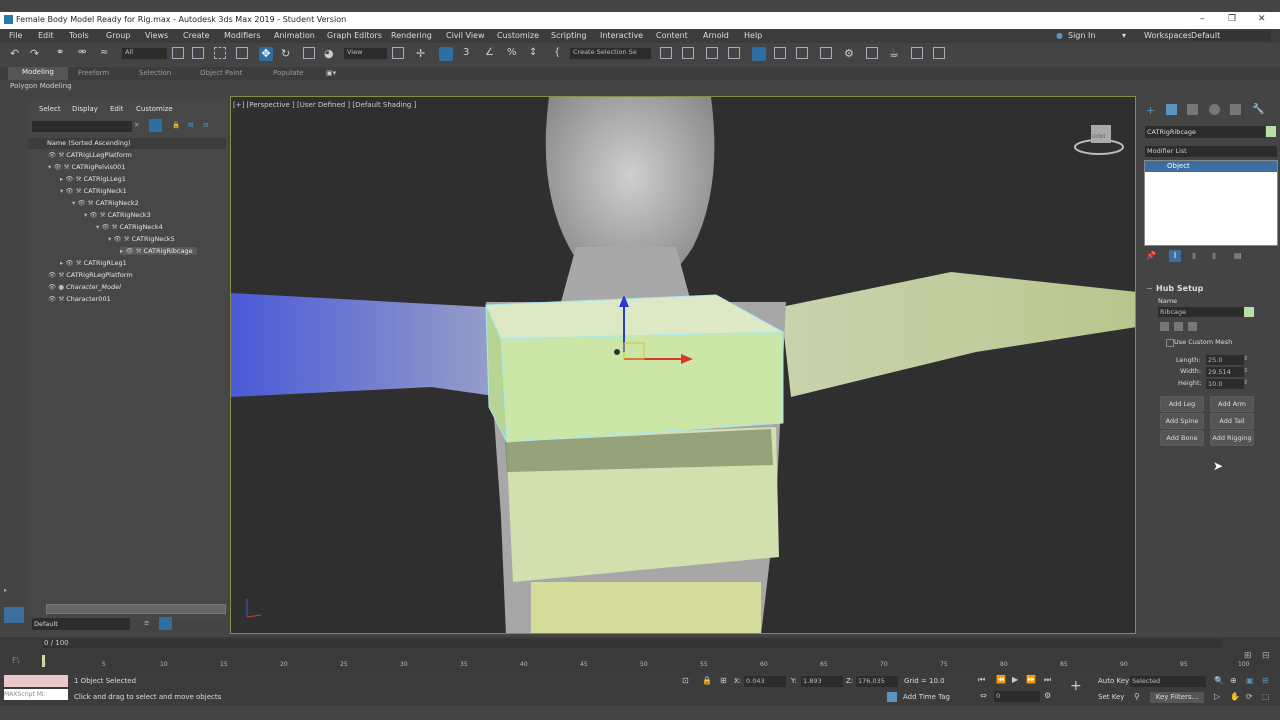 The width and height of the screenshot is (1280, 720). I want to click on bind-space-warp-icon: ≈, so click(107, 54).